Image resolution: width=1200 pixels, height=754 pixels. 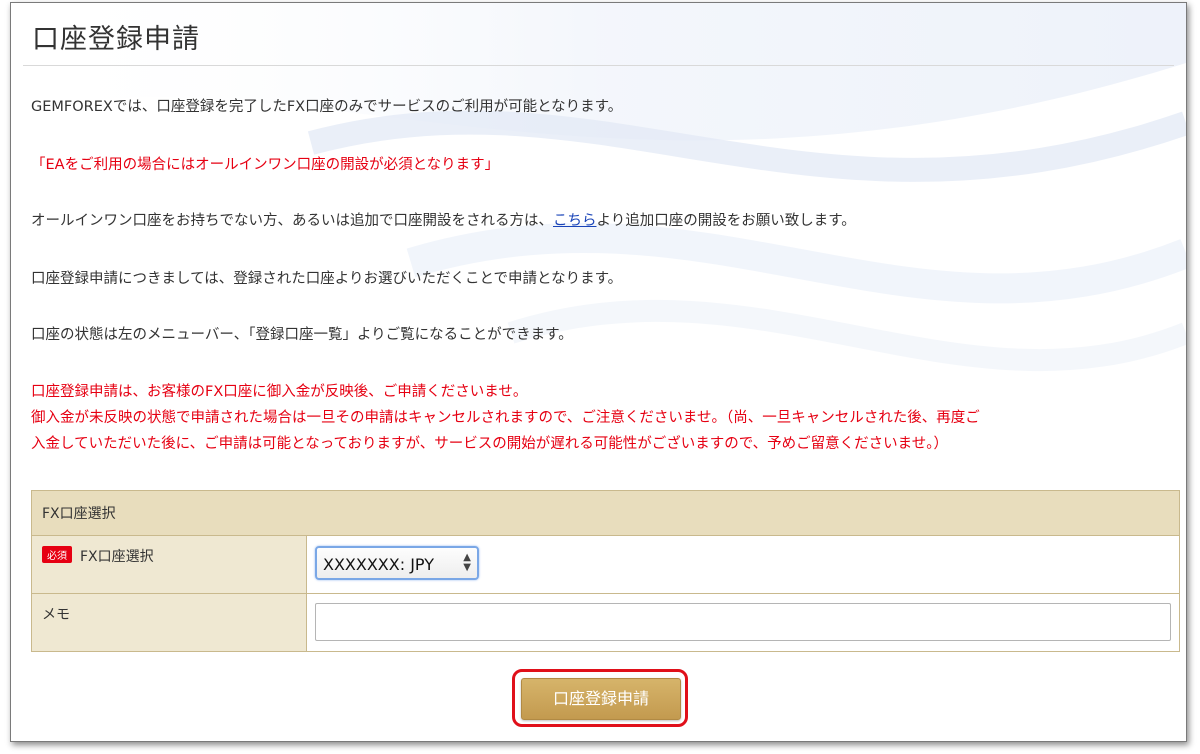 What do you see at coordinates (601, 699) in the screenshot?
I see `account-register-submit-button: 口座登録申請` at bounding box center [601, 699].